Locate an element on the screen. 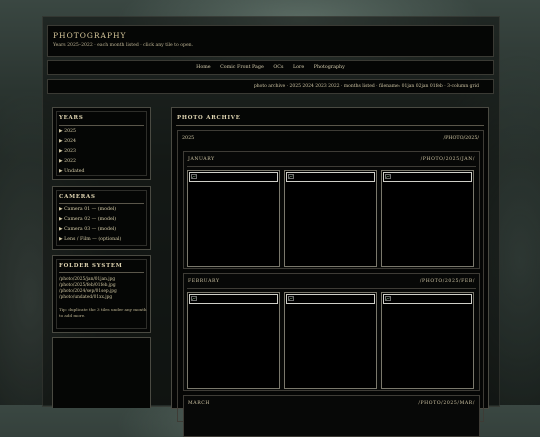 The height and width of the screenshot is (437, 540). years-divider is located at coordinates (101, 125).